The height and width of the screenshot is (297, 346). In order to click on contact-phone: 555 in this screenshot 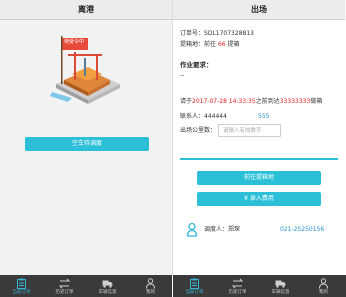, I will do `click(263, 117)`.